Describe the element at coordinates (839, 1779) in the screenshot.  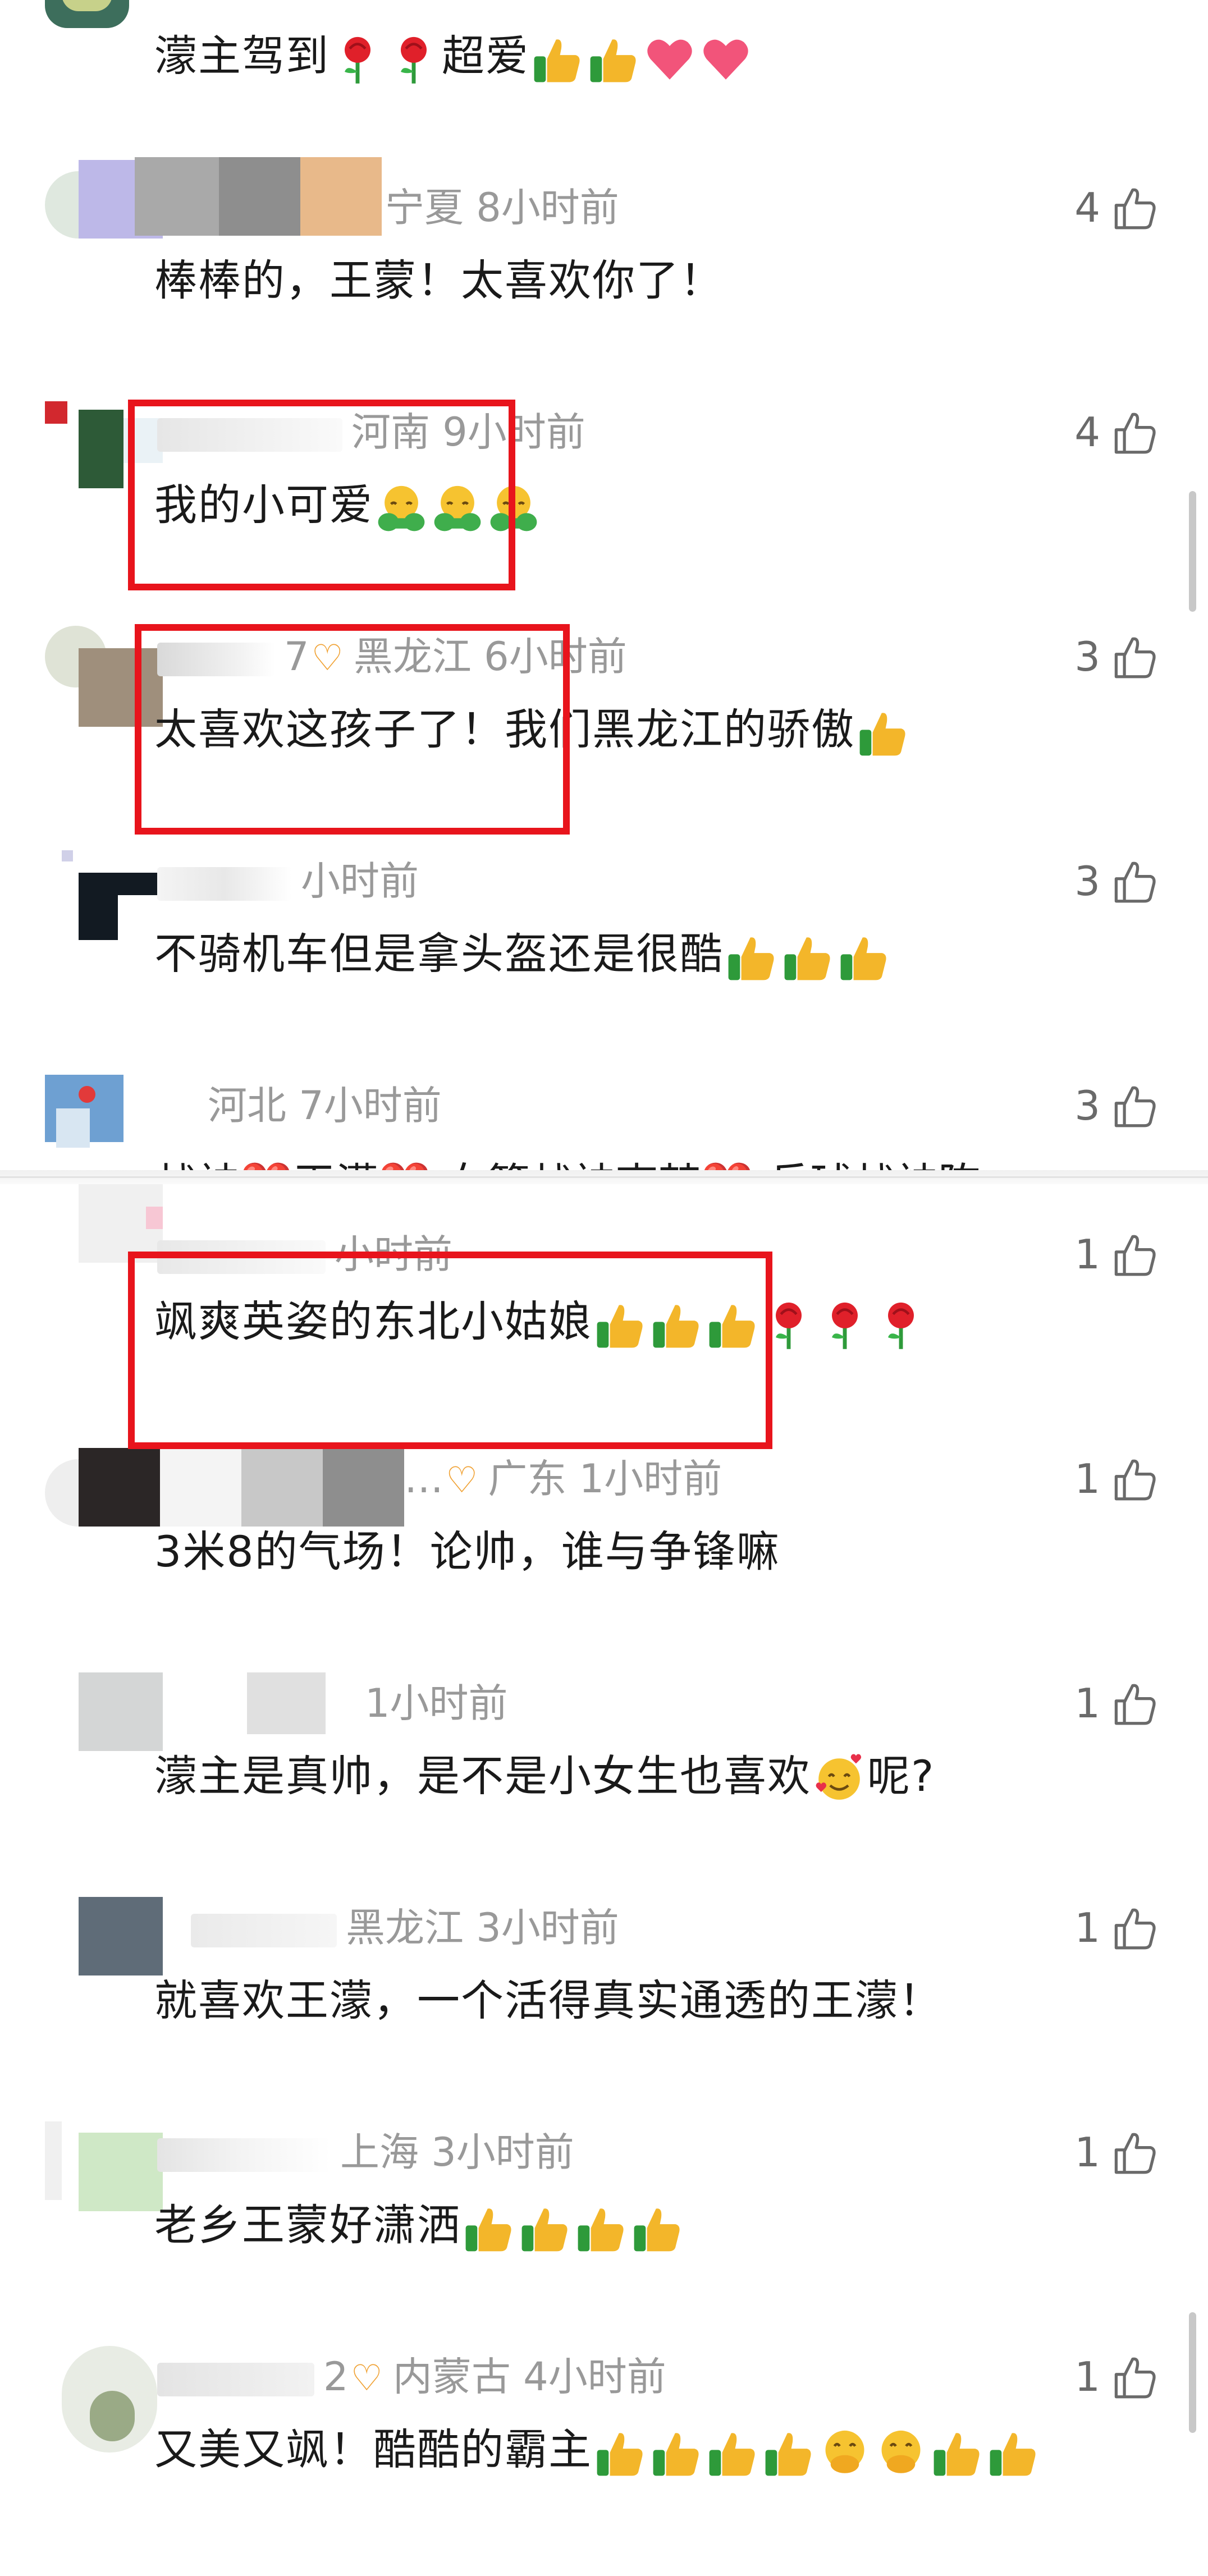
I see `smiling-face-with-hearts-icon` at that location.